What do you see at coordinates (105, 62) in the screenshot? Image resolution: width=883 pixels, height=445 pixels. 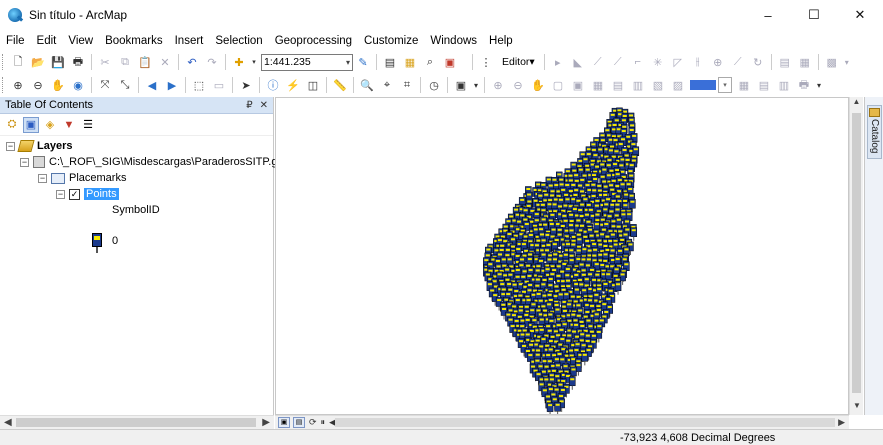 I see `cut-icon: ✂` at bounding box center [105, 62].